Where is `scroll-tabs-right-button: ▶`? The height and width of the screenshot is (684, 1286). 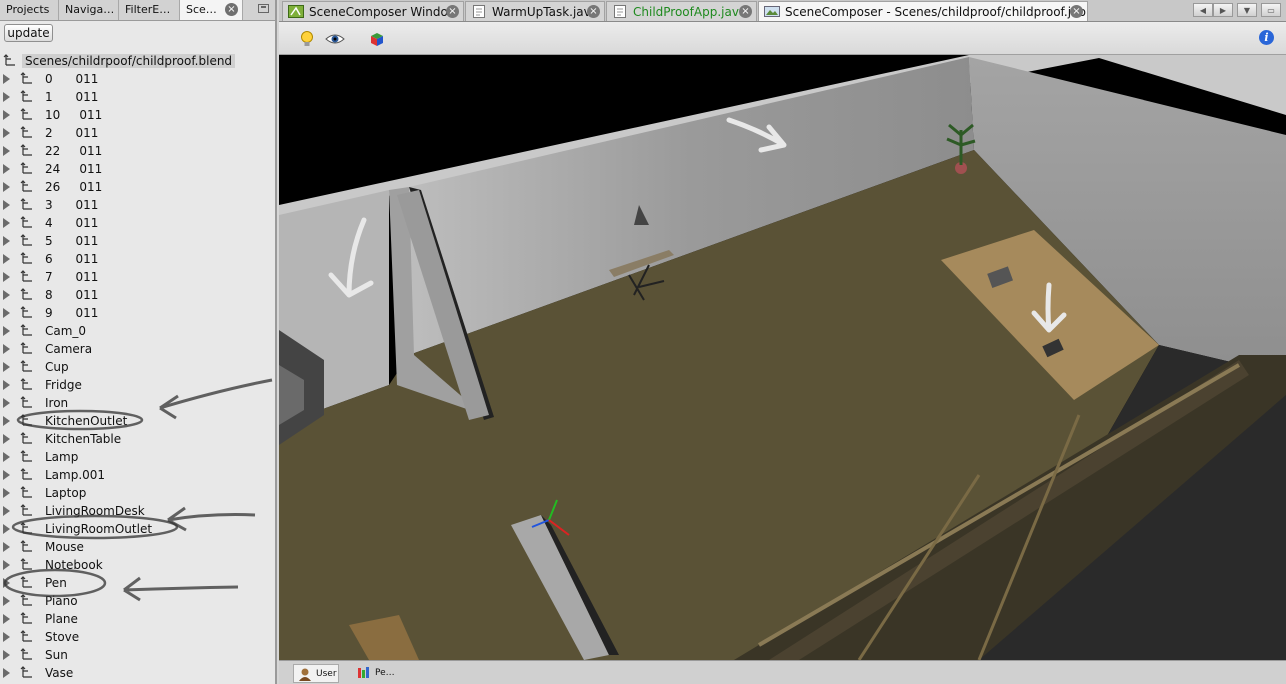 scroll-tabs-right-button: ▶ is located at coordinates (1223, 10).